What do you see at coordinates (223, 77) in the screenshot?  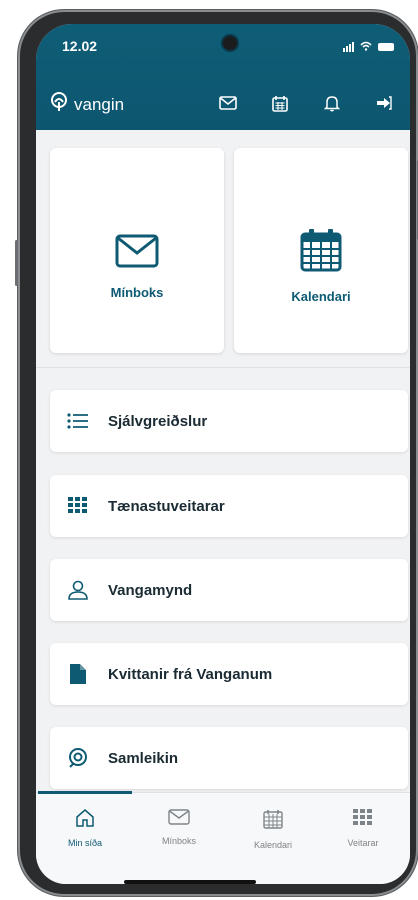 I see `app-header: 12.02 vangin` at bounding box center [223, 77].